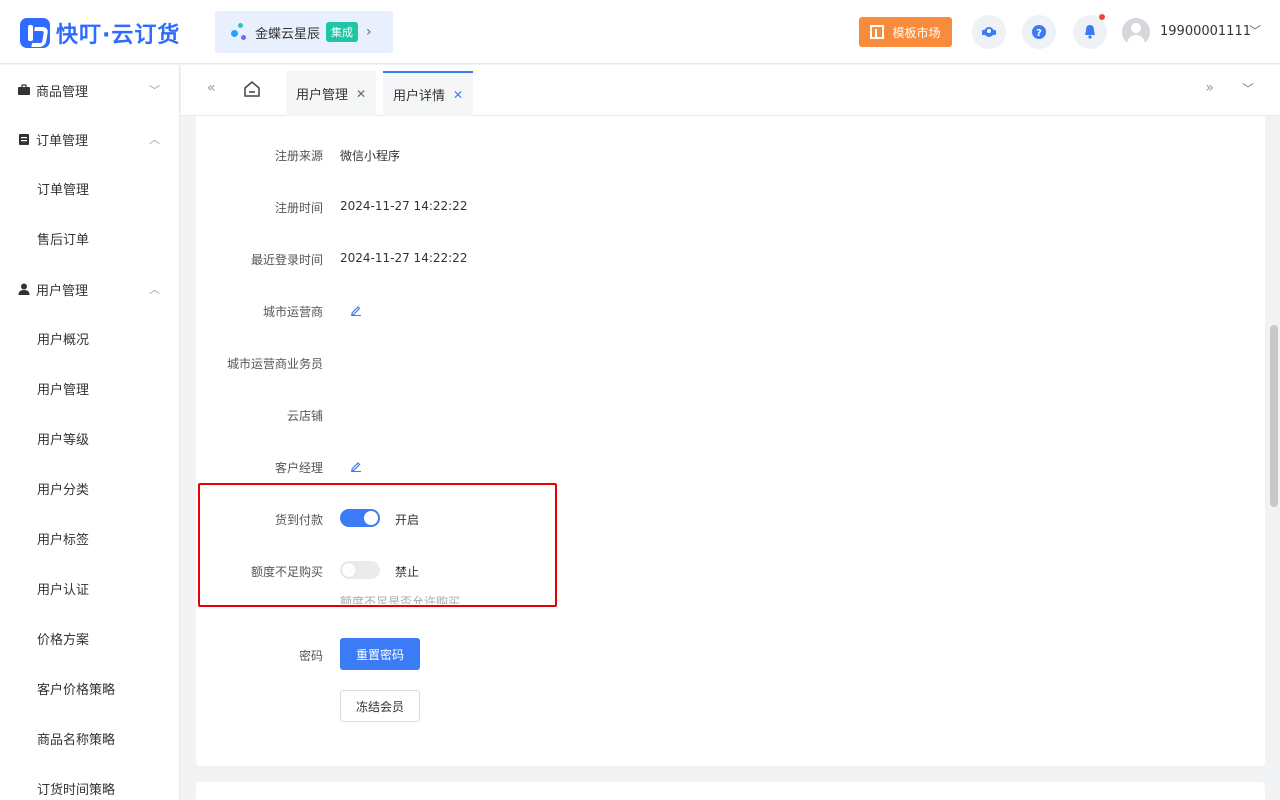  Describe the element at coordinates (240, 32) in the screenshot. I see `kingdee-logo-icon` at that location.